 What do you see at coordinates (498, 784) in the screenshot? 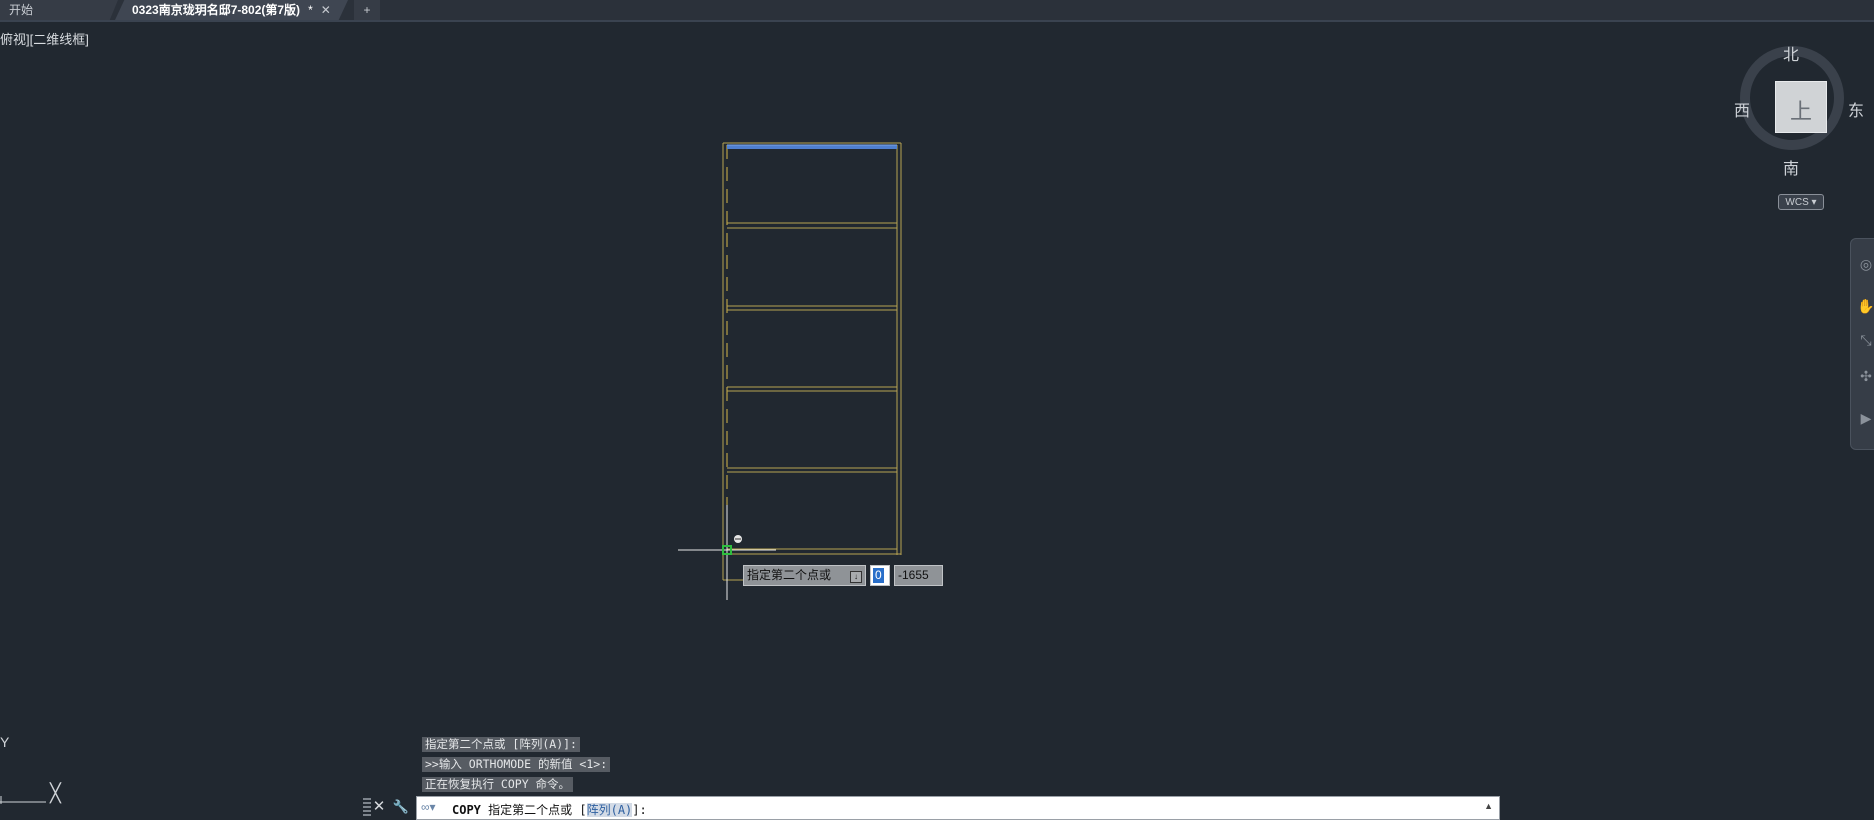
I see `command-history-line: 正在恢复执行 COPY 命令。` at bounding box center [498, 784].